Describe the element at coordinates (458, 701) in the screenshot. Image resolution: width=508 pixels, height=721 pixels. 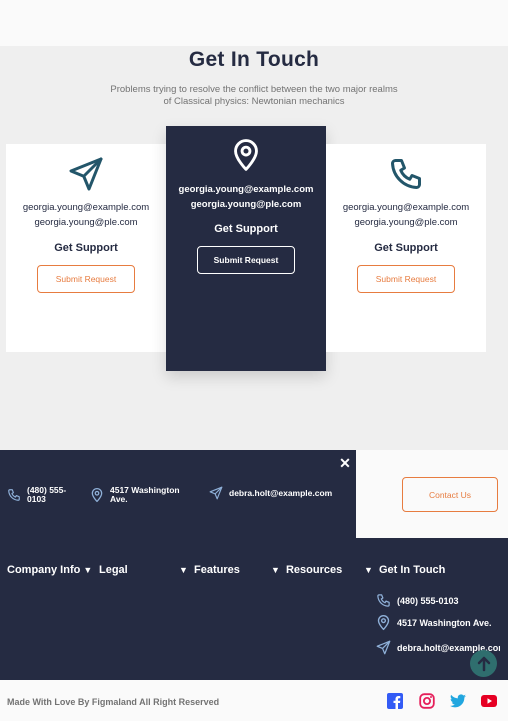
I see `twitter-icon` at that location.